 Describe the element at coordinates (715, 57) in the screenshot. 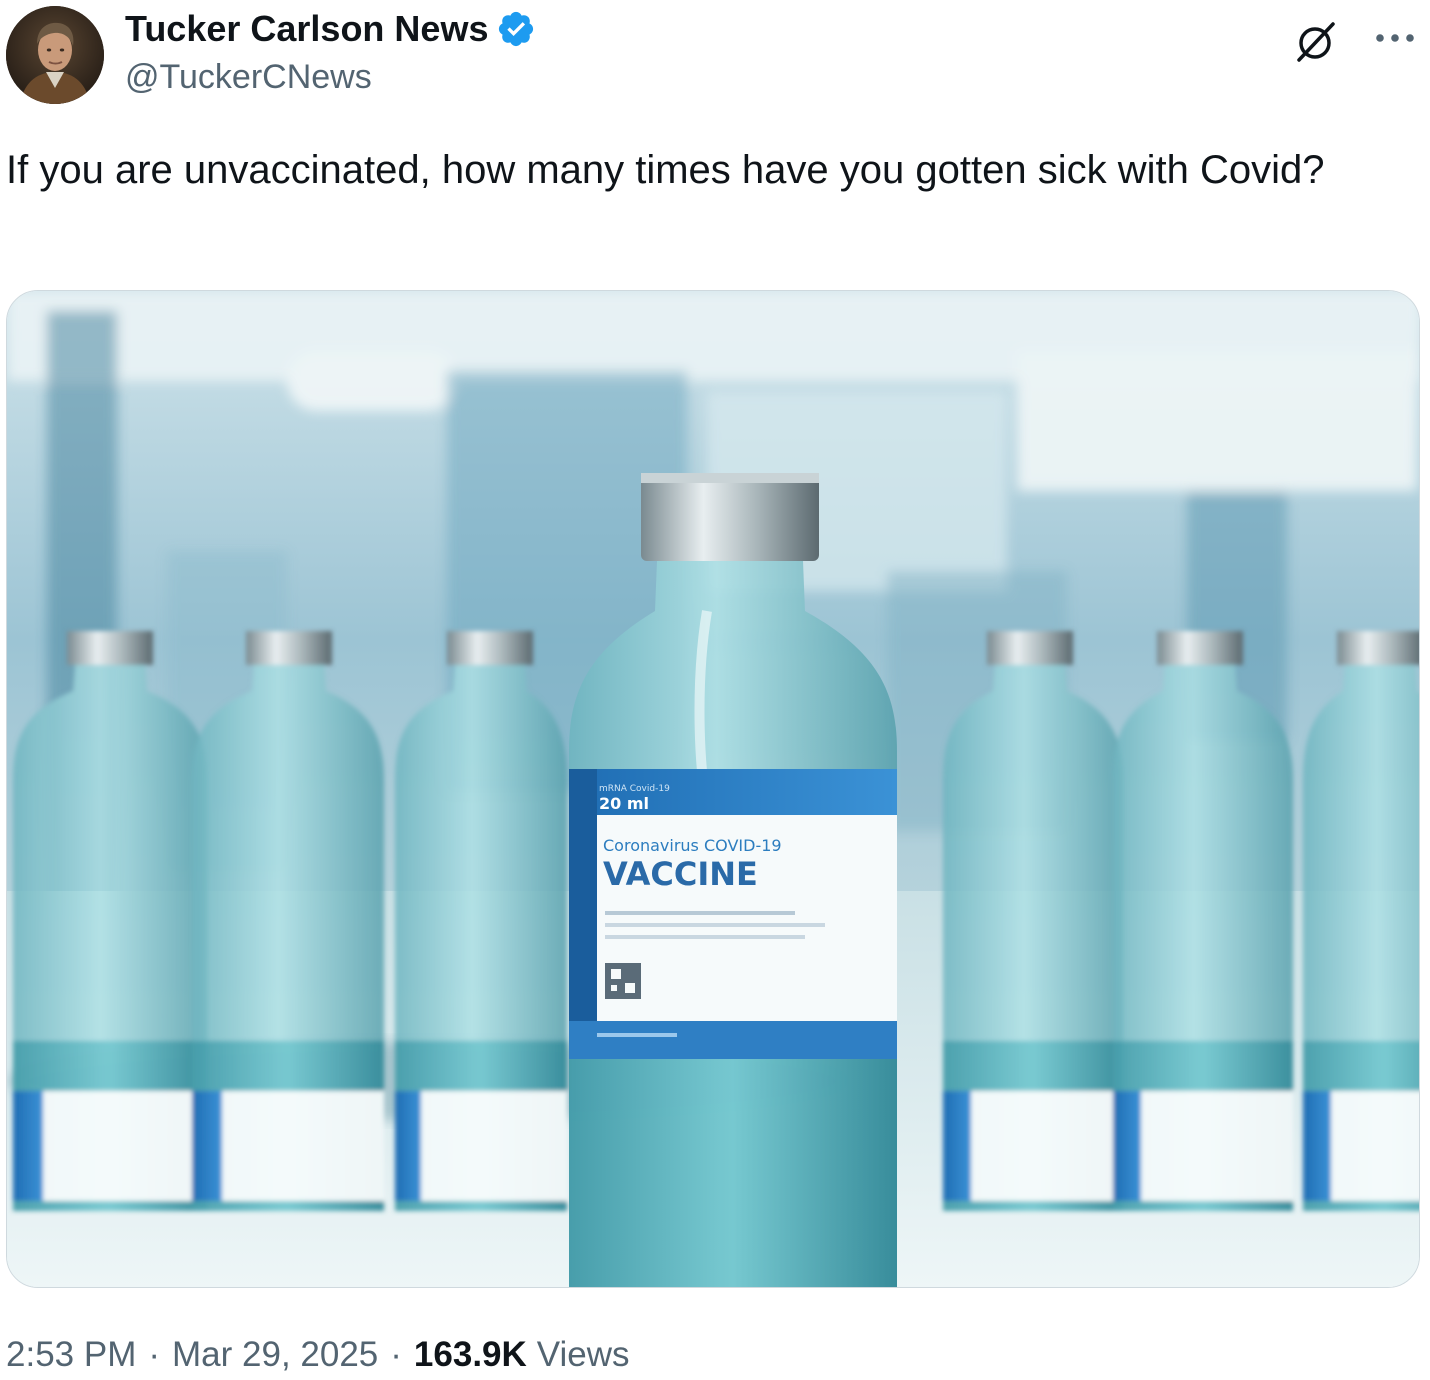

I see `tweet-header: Tucker Carlson News @TuckerCNews` at that location.